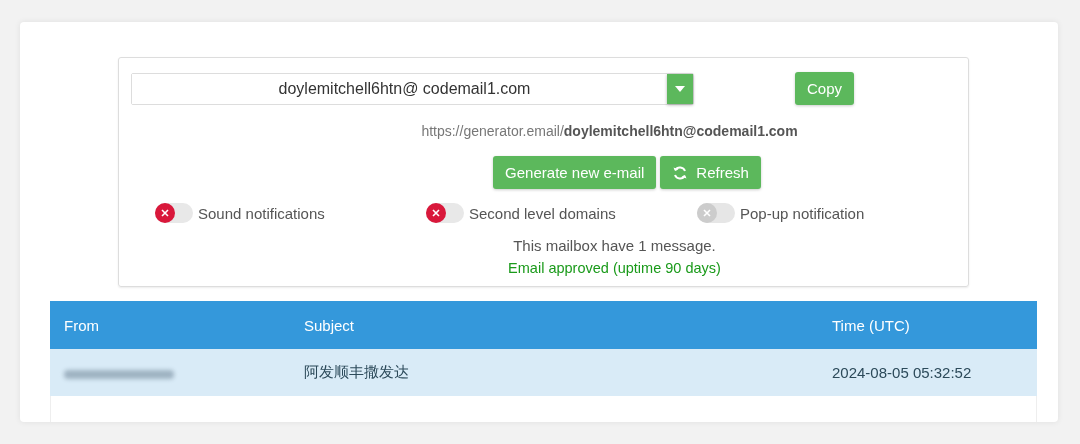 This screenshot has width=1080, height=444. I want to click on column-header: Subject, so click(330, 325).